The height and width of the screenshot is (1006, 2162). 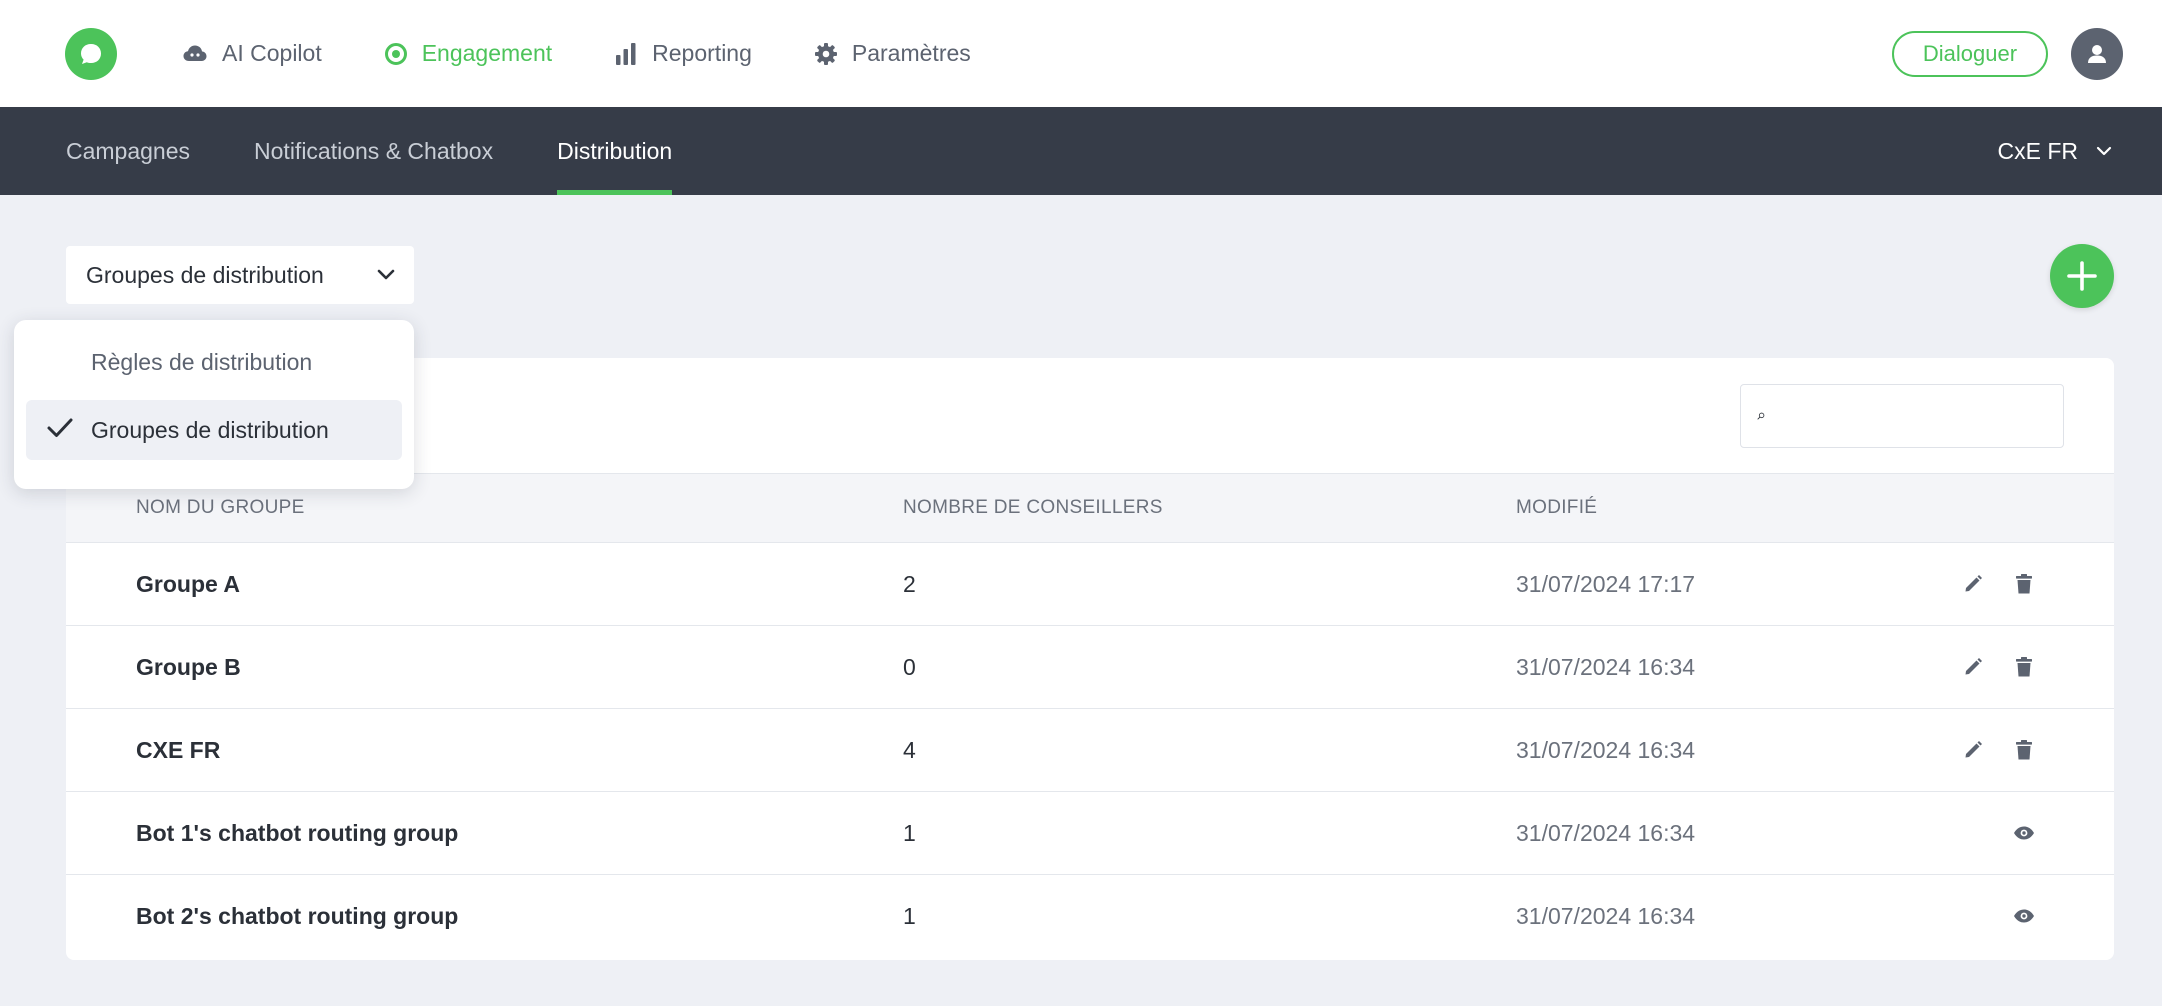 What do you see at coordinates (188, 667) in the screenshot?
I see `group-name: Groupe B` at bounding box center [188, 667].